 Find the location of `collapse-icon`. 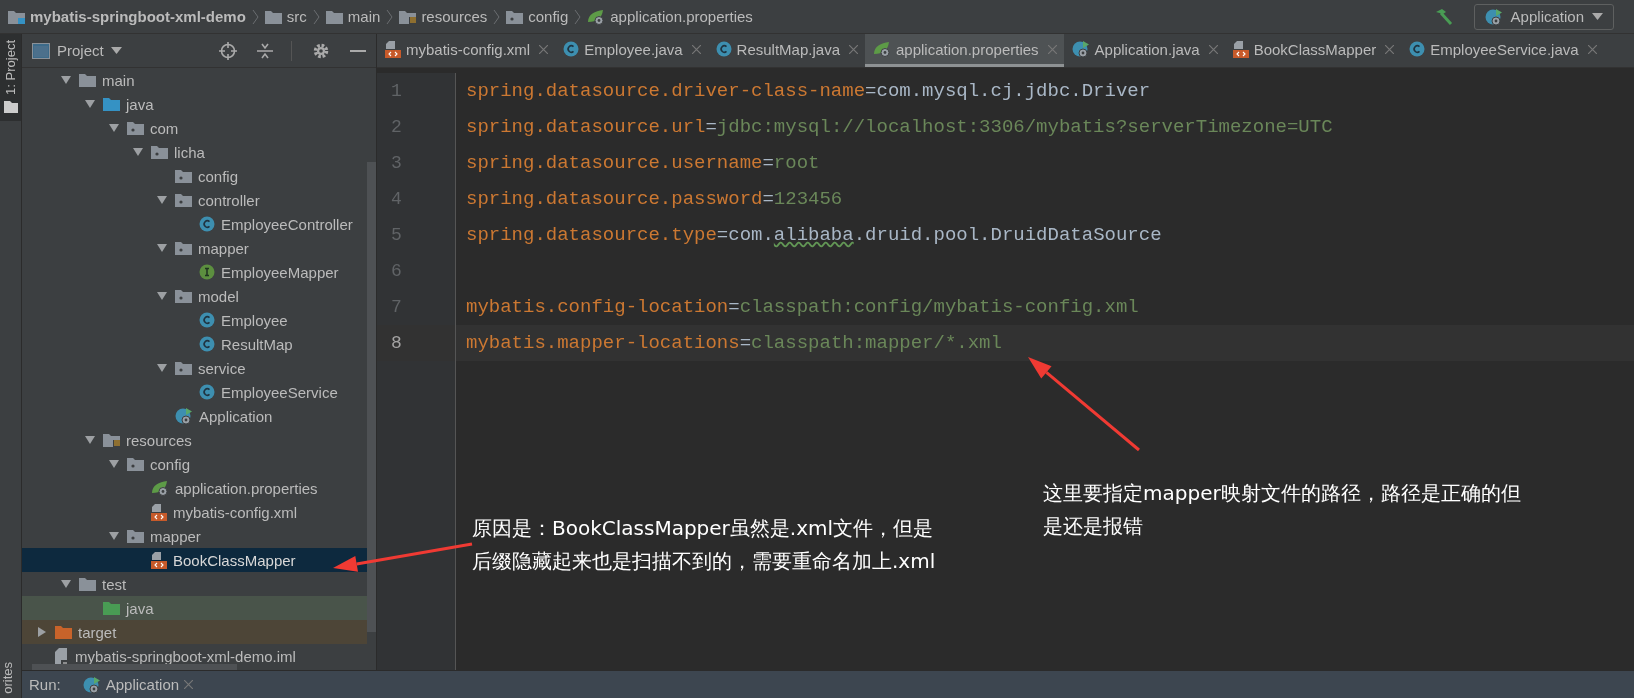

collapse-icon is located at coordinates (265, 50).